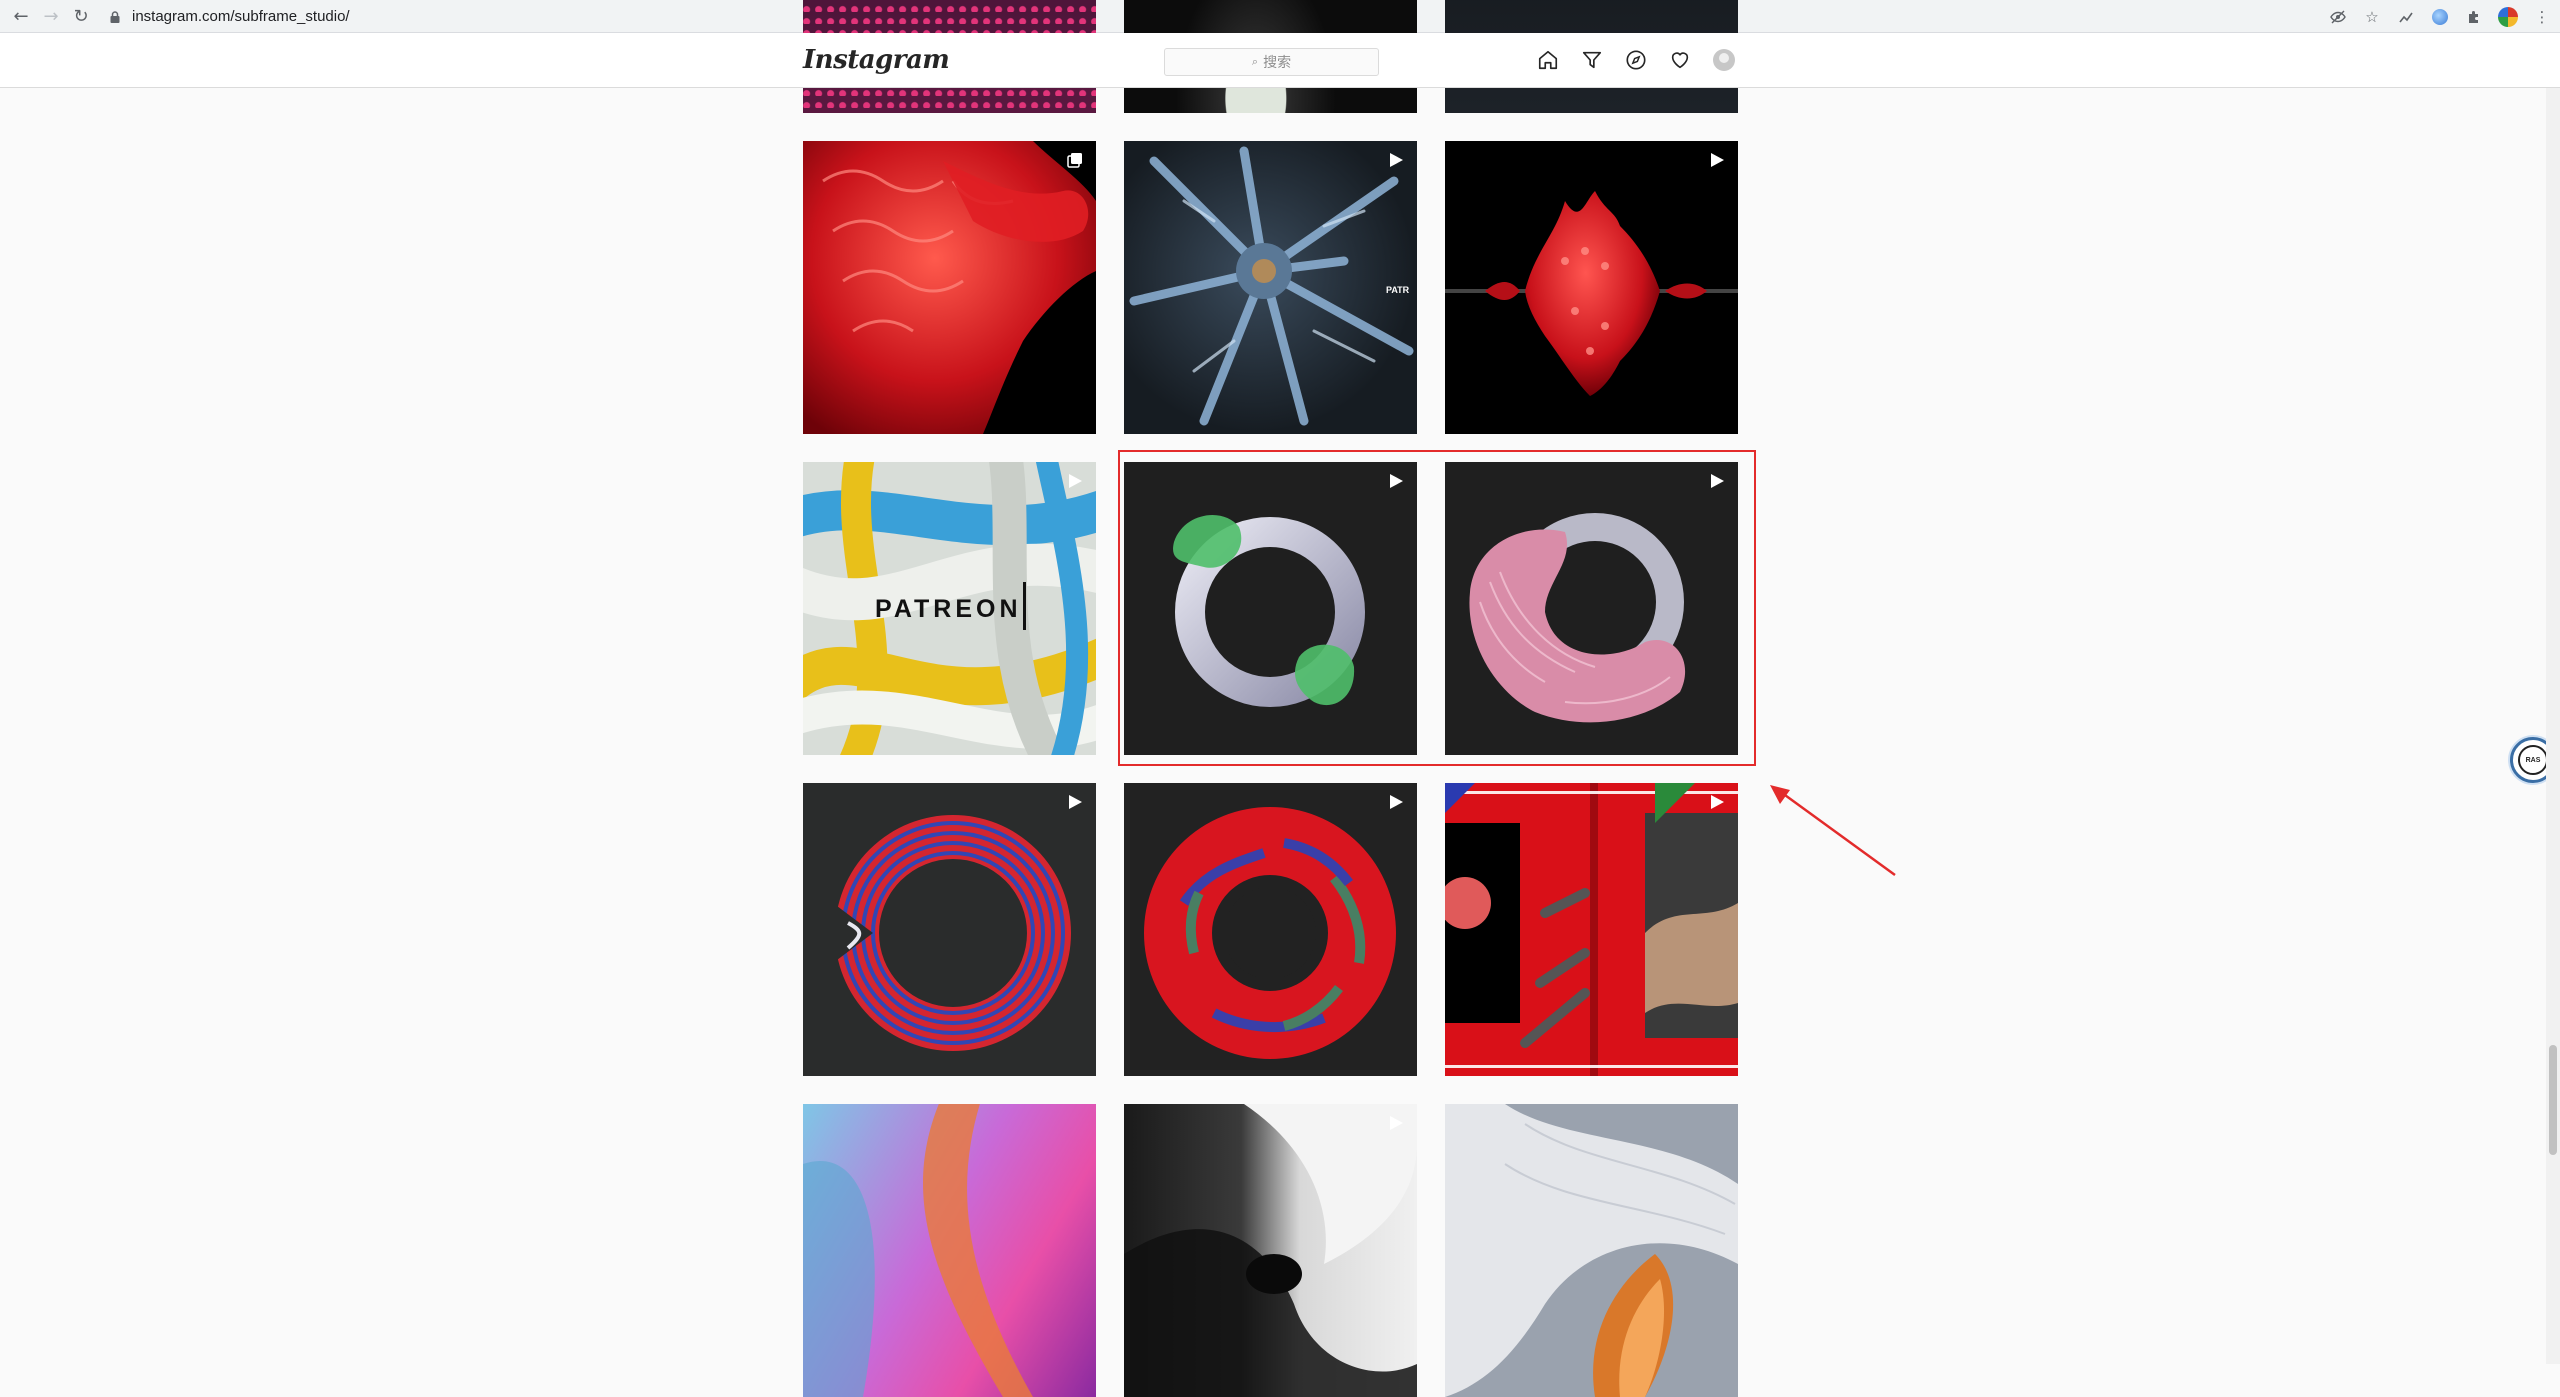  Describe the element at coordinates (1255, 61) in the screenshot. I see `search-icon: ⌕` at that location.